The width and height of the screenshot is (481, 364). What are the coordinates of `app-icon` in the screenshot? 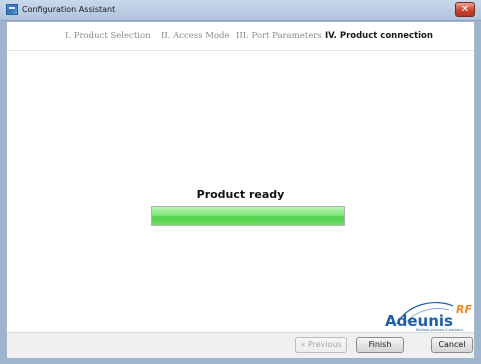 It's located at (12, 9).